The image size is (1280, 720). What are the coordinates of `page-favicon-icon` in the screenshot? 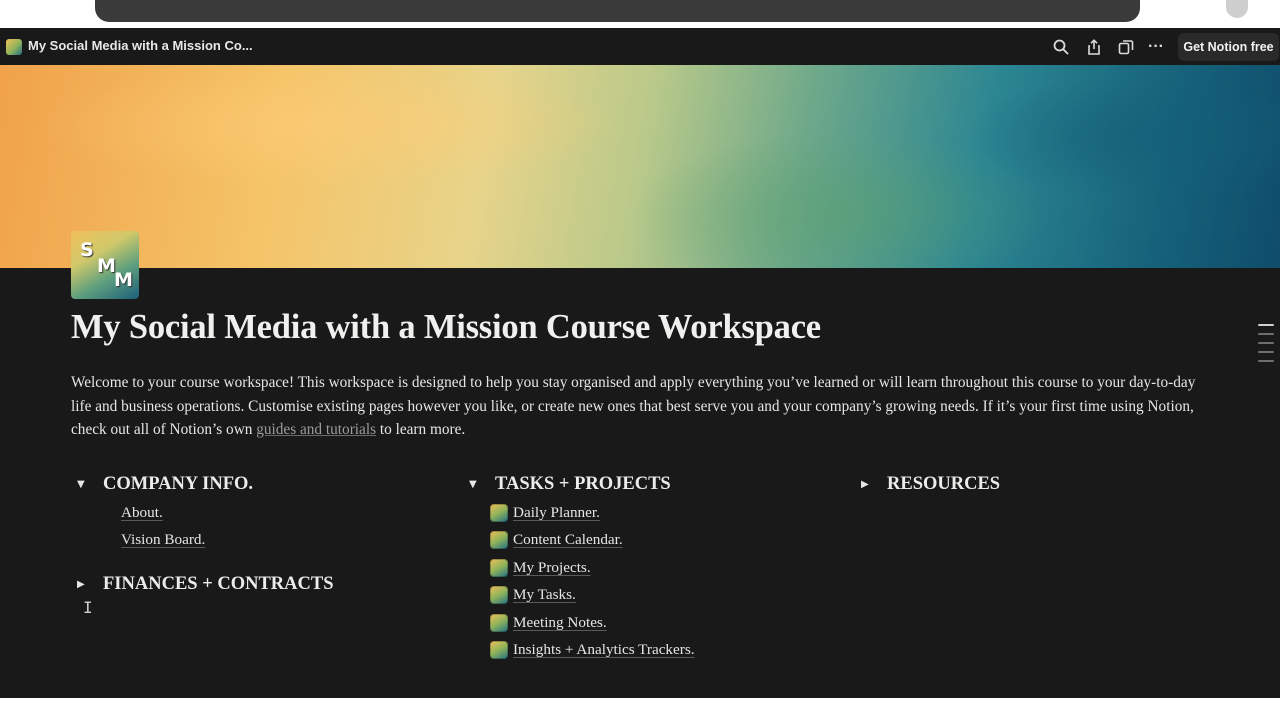 It's located at (14, 47).